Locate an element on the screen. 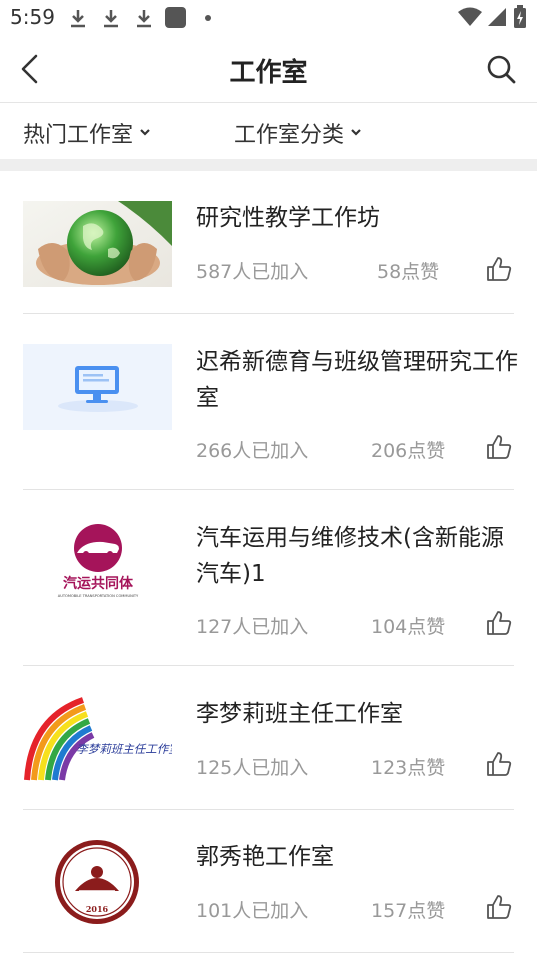  section-divider is located at coordinates (268, 165).